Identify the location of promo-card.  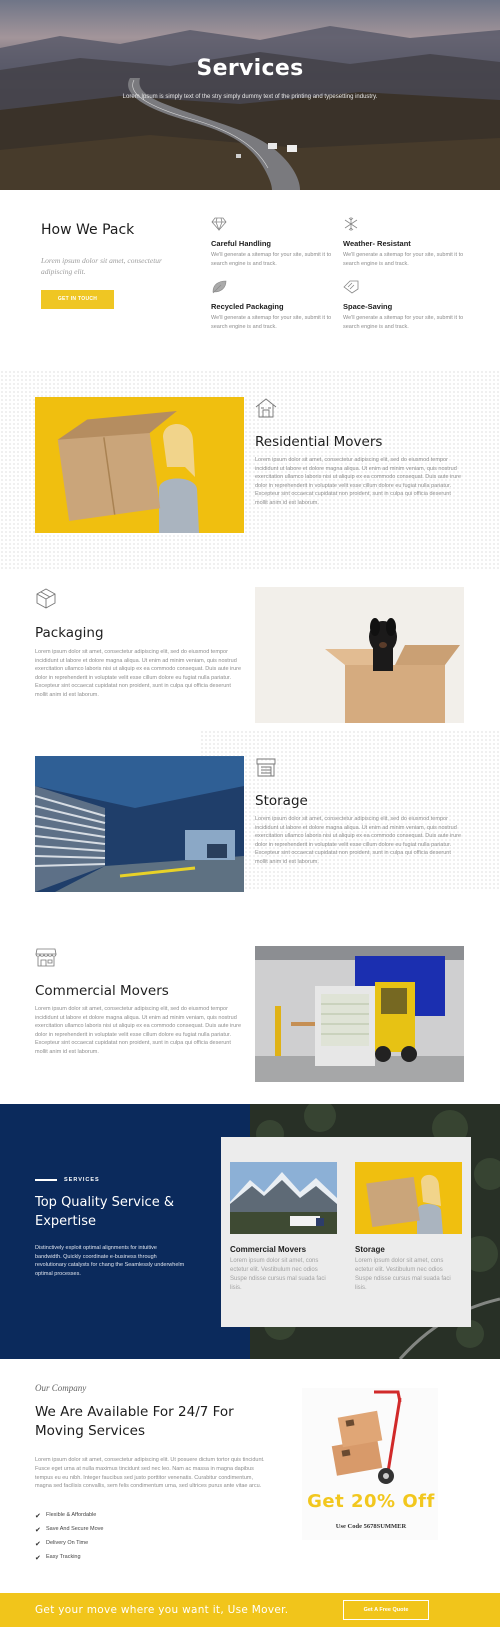
(370, 1464).